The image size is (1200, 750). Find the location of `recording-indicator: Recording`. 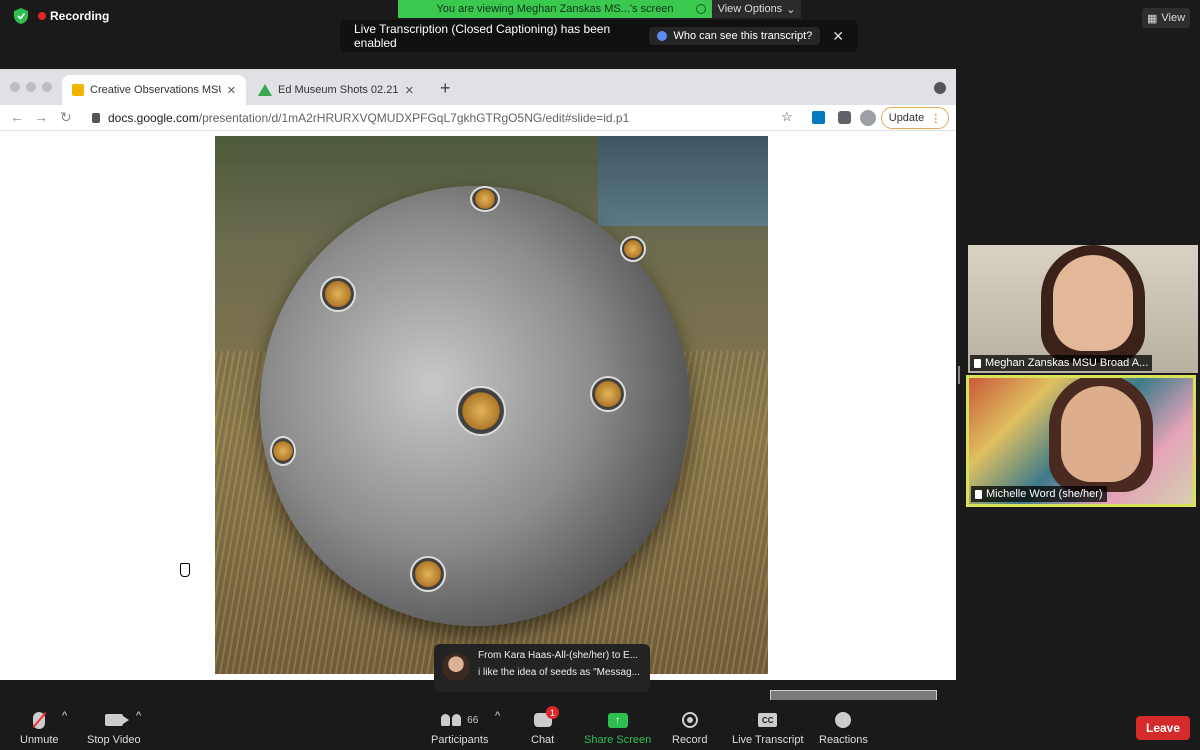

recording-indicator: Recording is located at coordinates (61, 16).